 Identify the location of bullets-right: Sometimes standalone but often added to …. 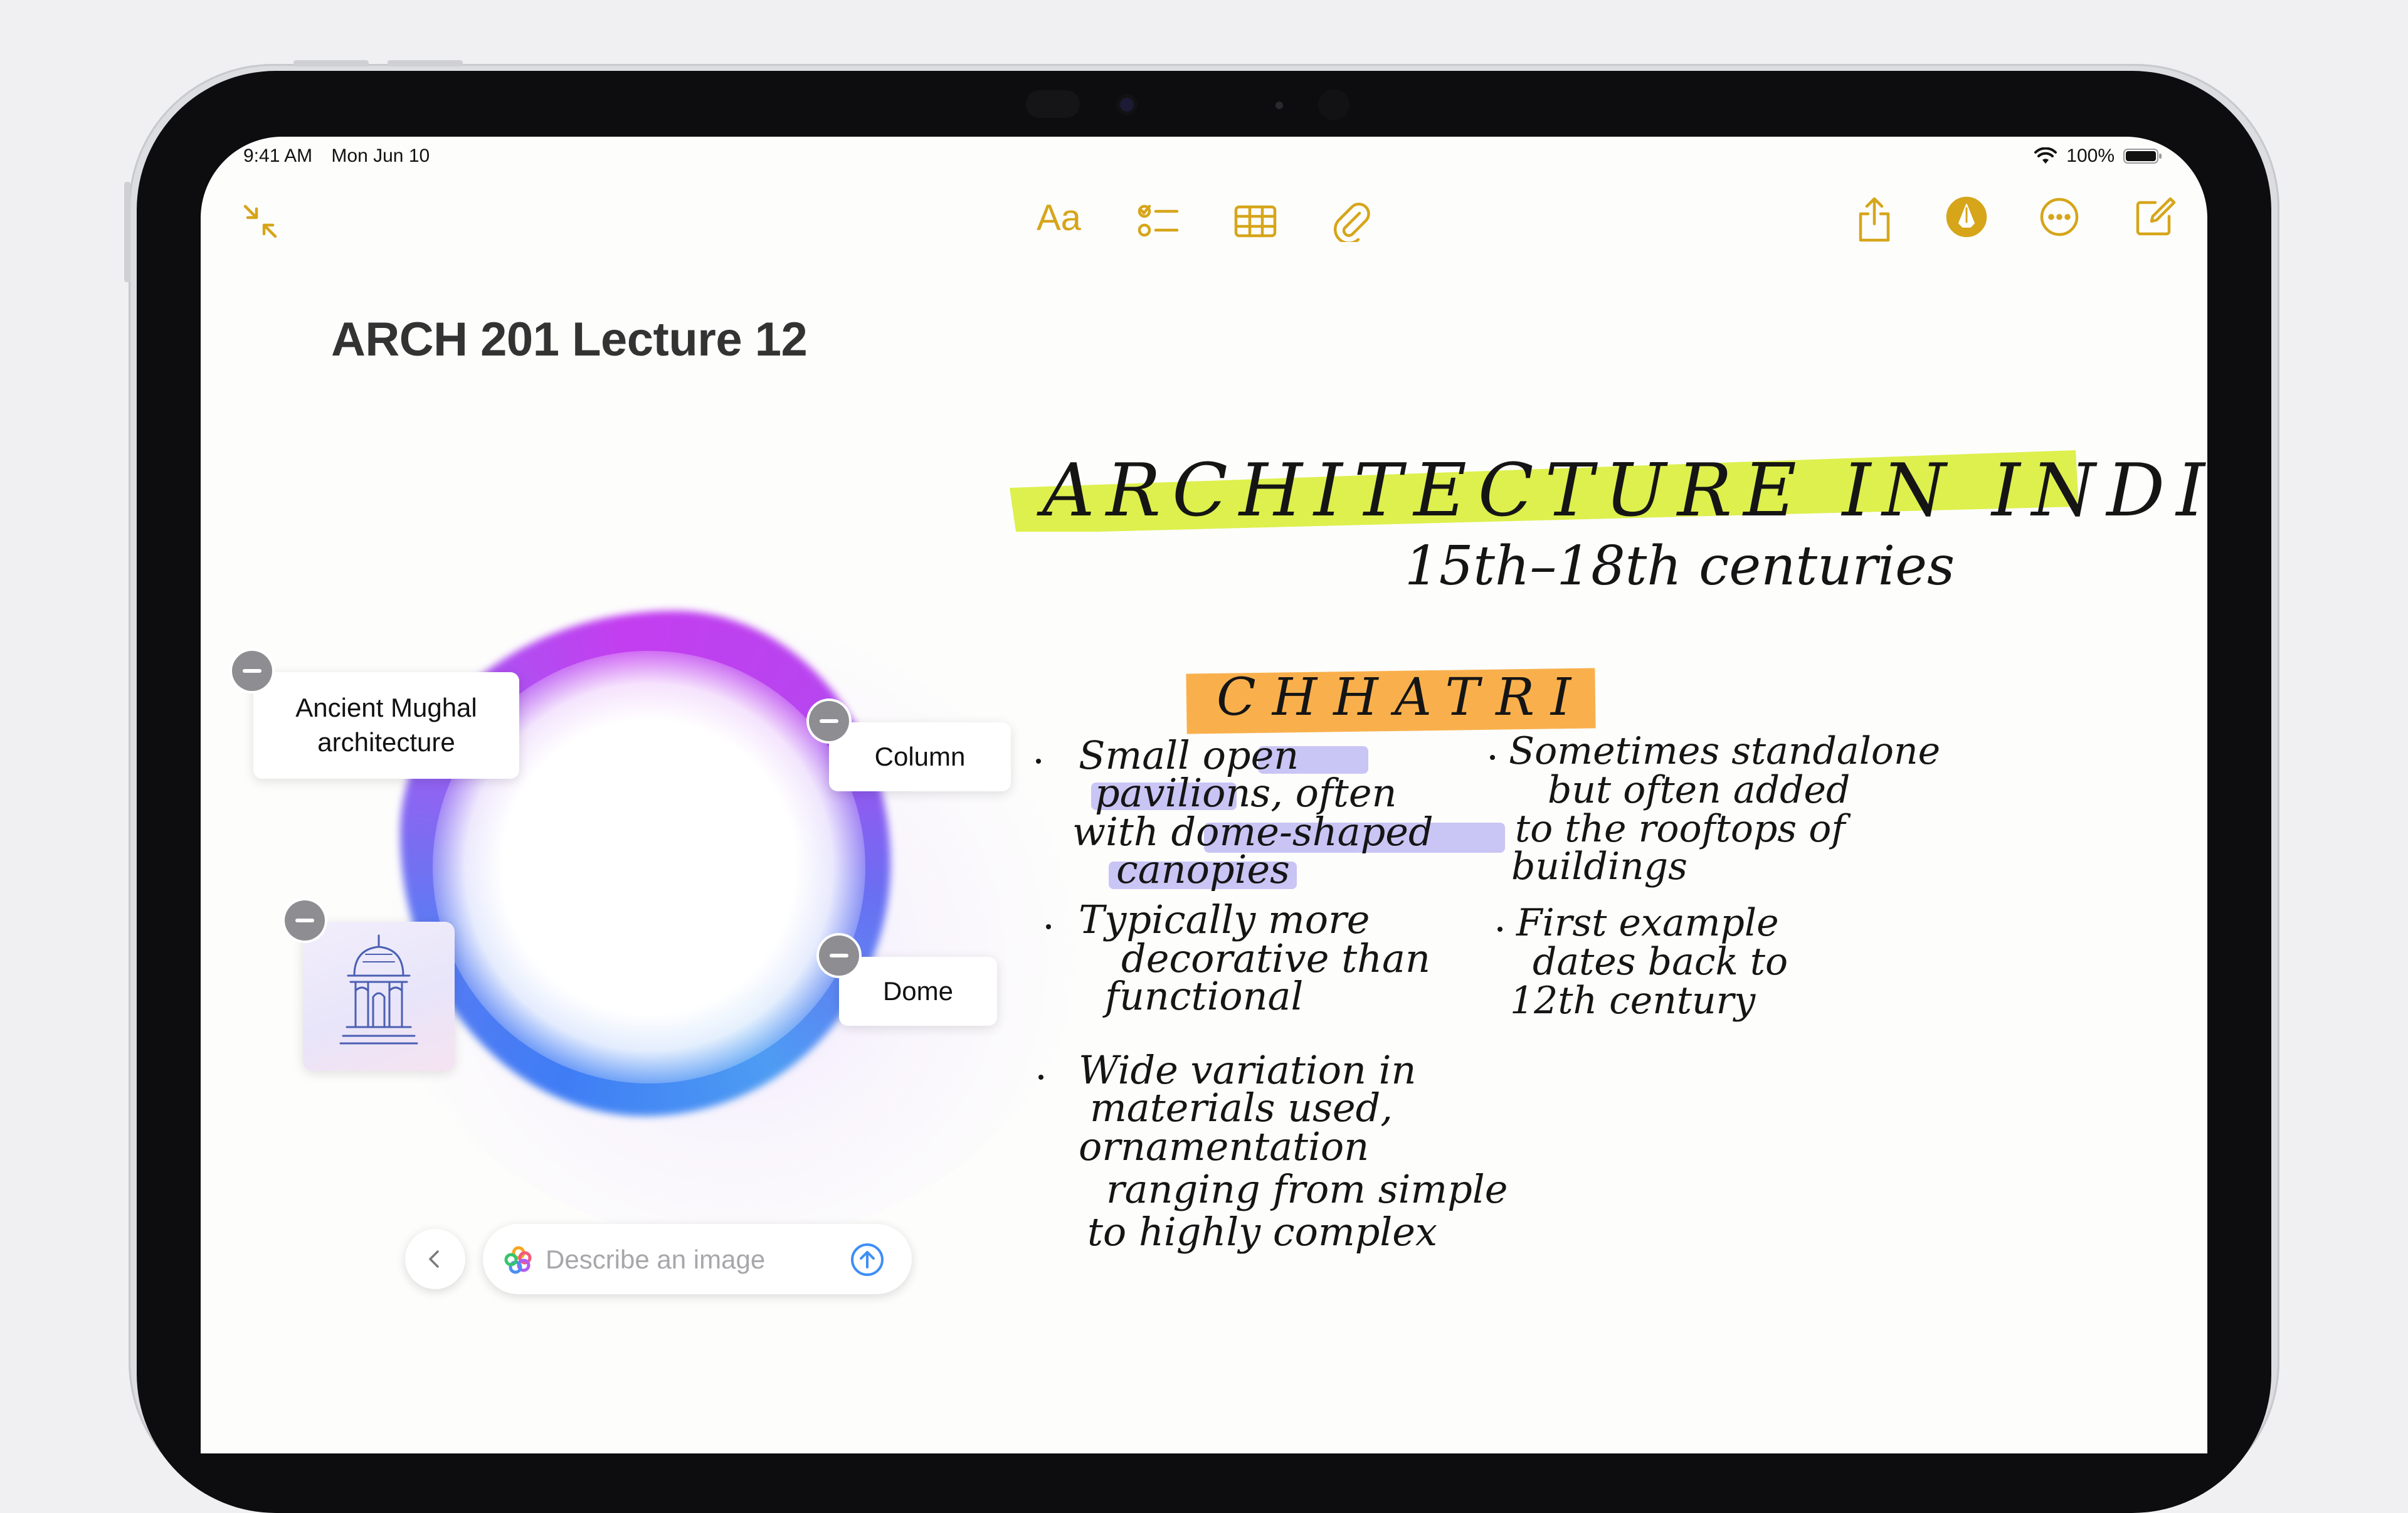
(1715, 876).